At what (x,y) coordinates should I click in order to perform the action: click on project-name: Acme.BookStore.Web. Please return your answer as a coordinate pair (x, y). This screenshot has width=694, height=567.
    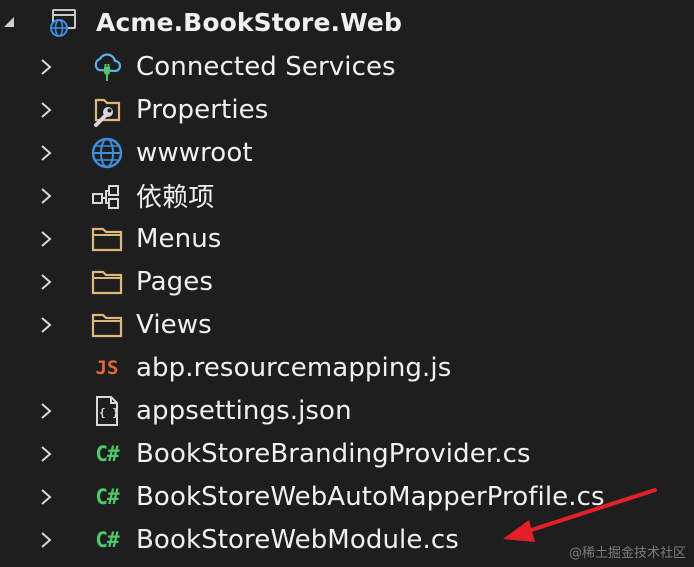
    Looking at the image, I should click on (249, 22).